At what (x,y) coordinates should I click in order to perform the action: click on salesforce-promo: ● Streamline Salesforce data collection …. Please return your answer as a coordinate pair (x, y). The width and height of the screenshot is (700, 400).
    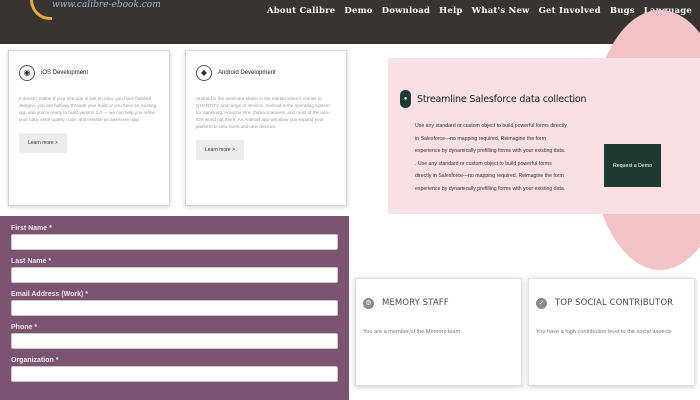
    Looking at the image, I should click on (500, 143).